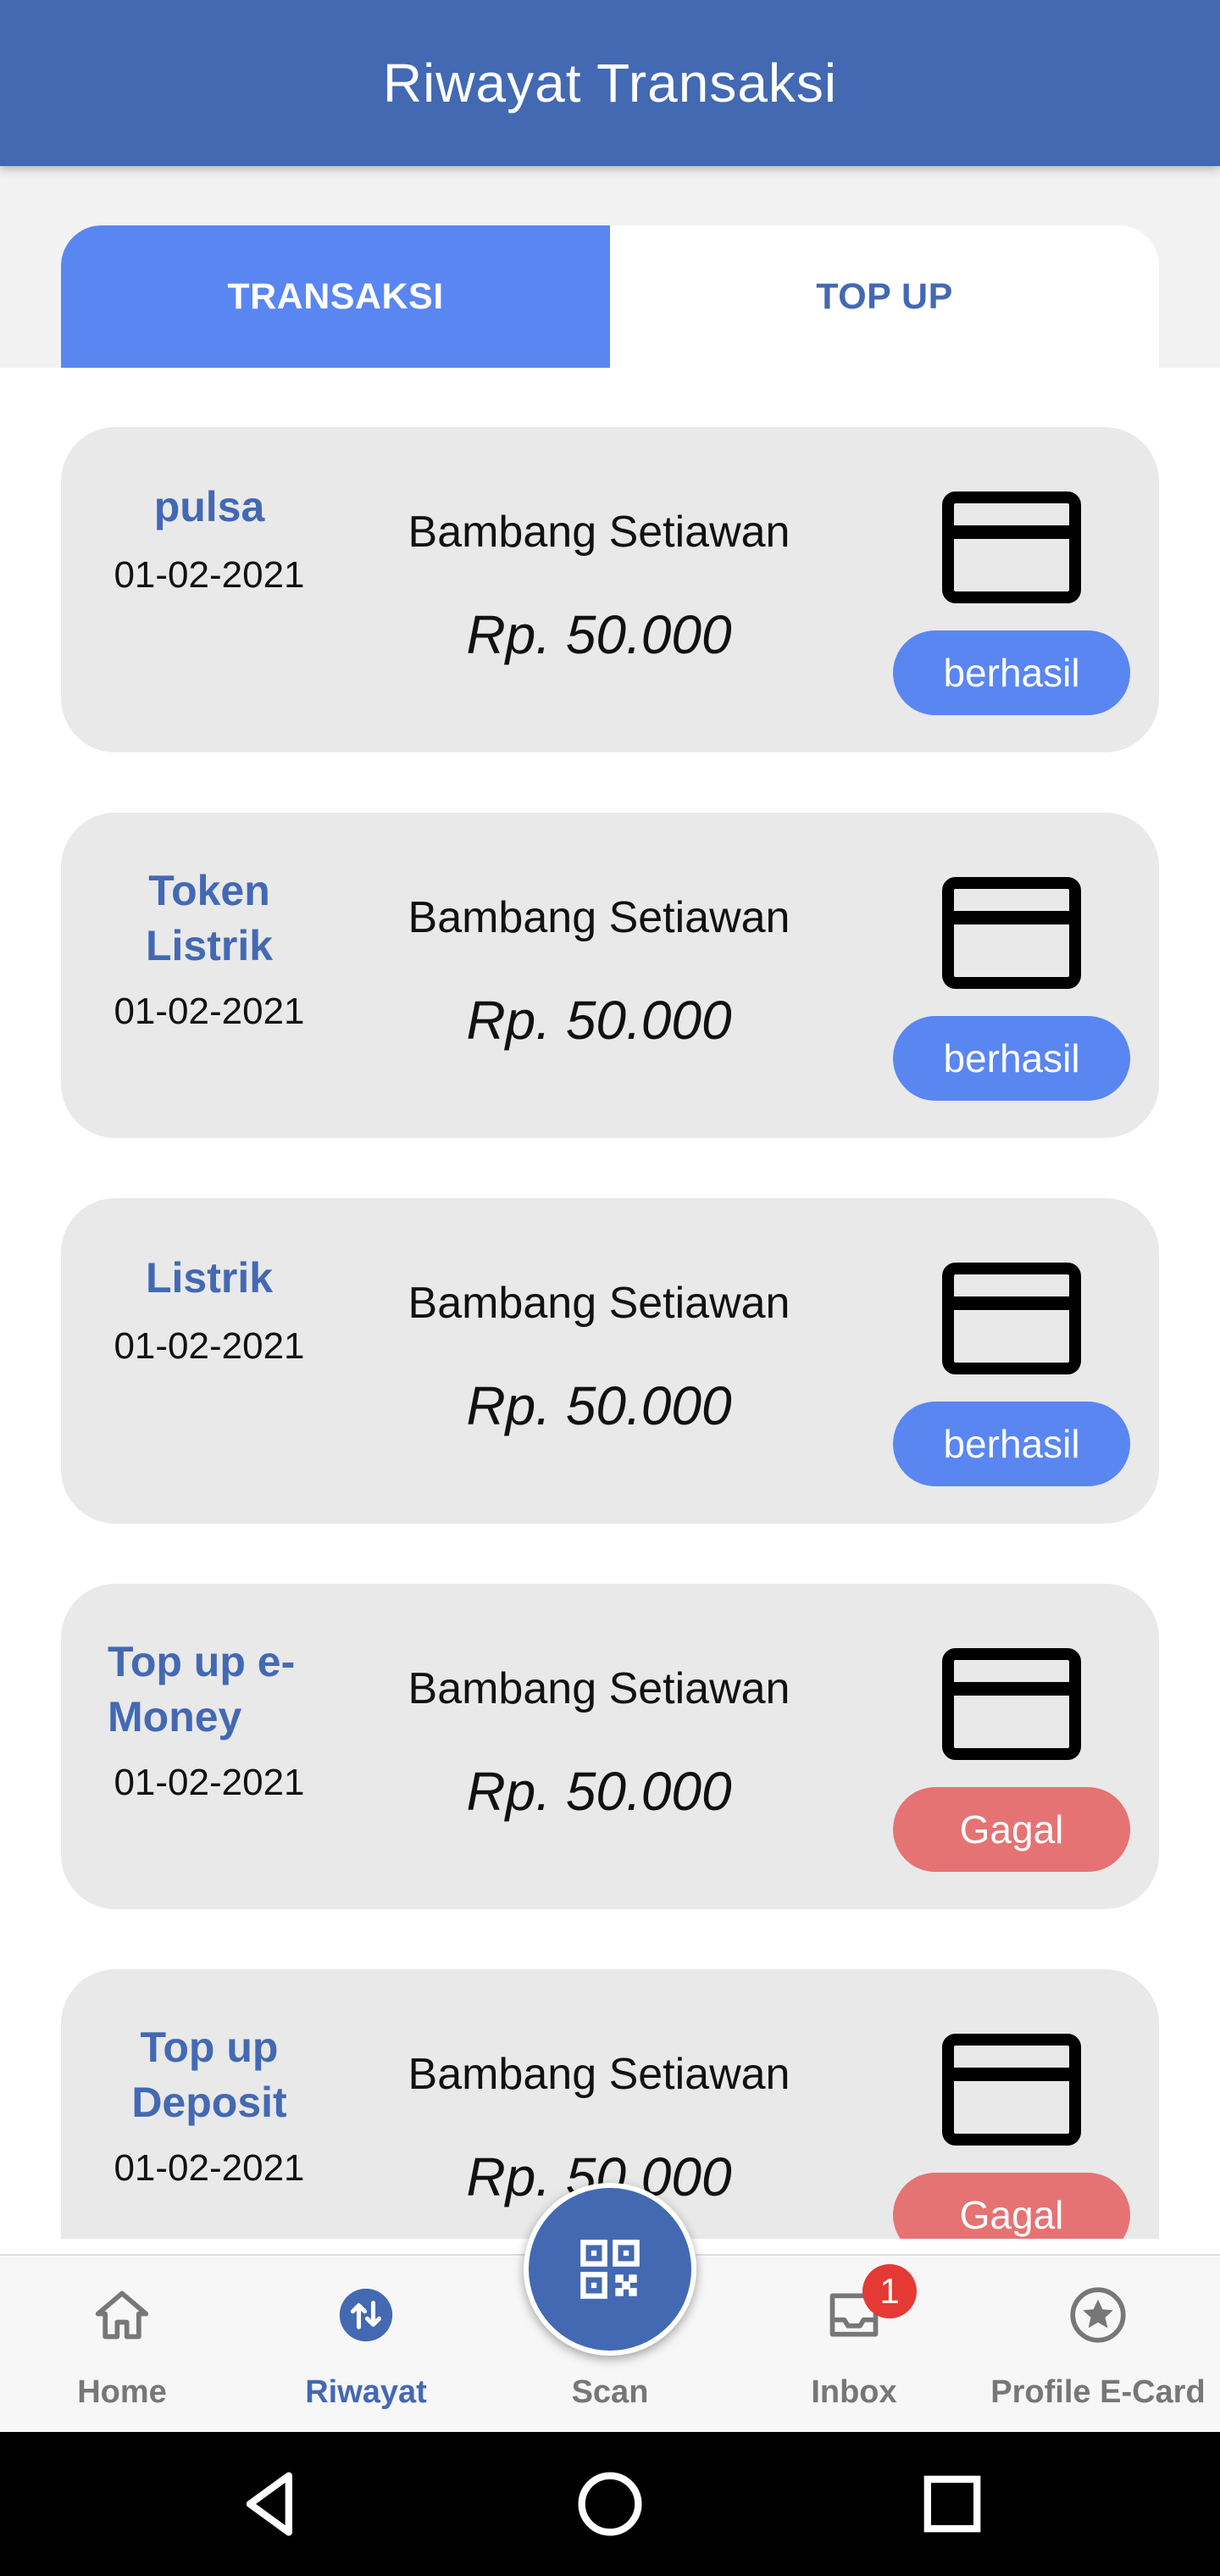 The image size is (1220, 2576). What do you see at coordinates (209, 975) in the screenshot?
I see `card-left: Token Listrik 01-02-2021` at bounding box center [209, 975].